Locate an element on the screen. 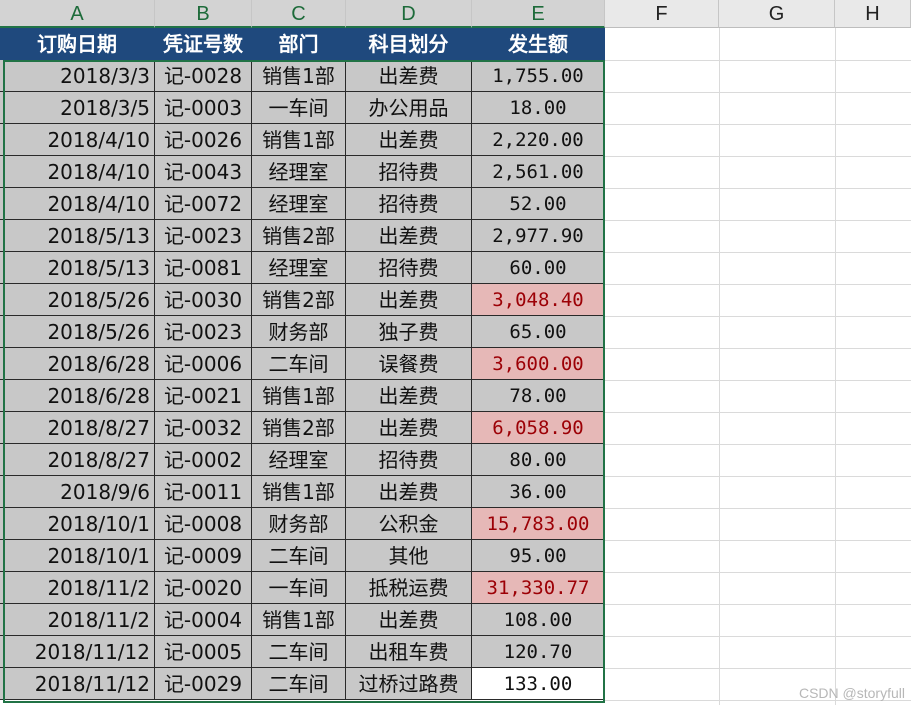  column-header-g: G is located at coordinates (777, 14).